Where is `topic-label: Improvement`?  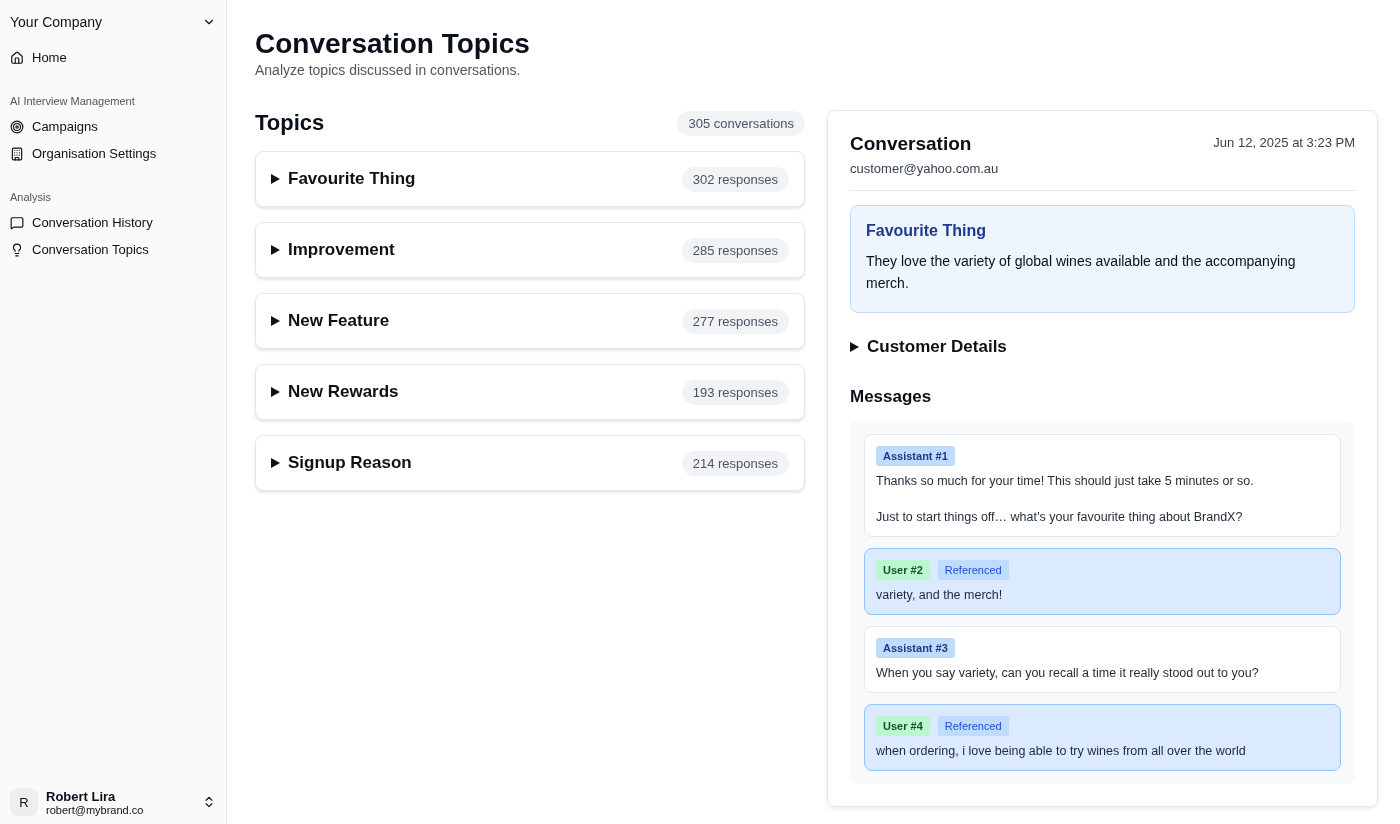
topic-label: Improvement is located at coordinates (341, 250).